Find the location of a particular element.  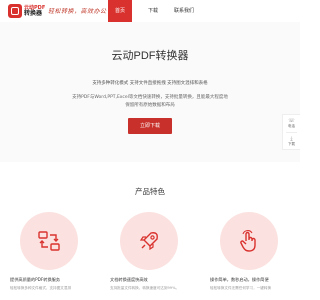

logo-text-cn: 转换器 is located at coordinates (33, 13).